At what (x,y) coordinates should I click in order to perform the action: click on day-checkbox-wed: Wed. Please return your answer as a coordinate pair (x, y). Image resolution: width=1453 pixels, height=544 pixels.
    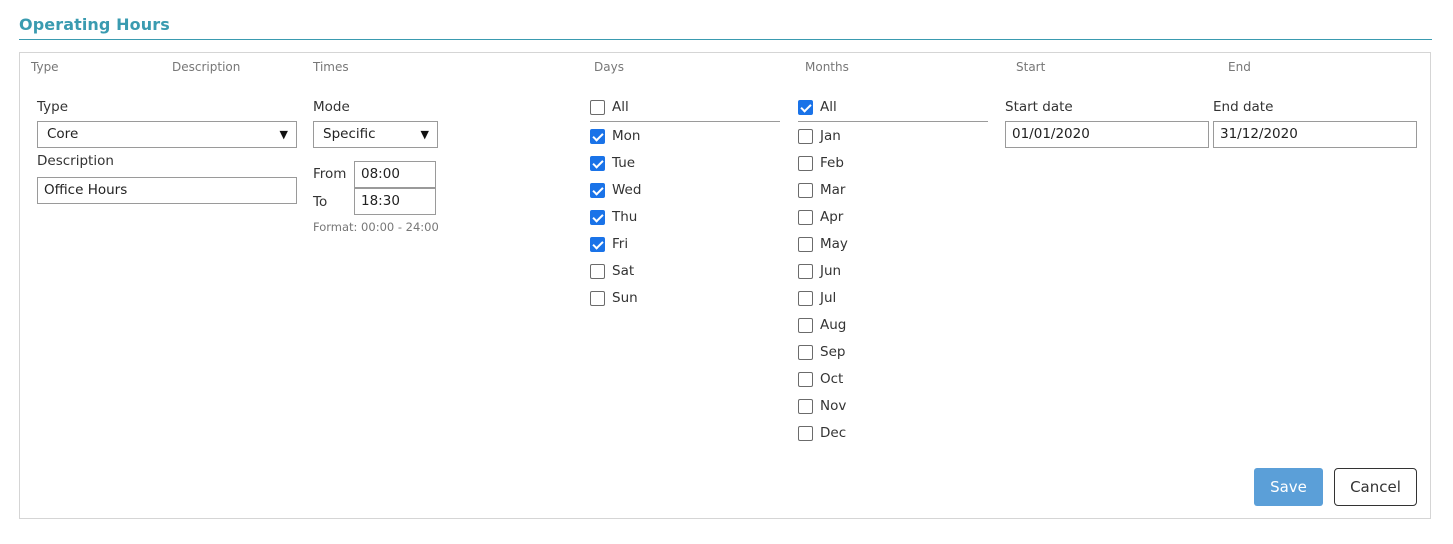
    Looking at the image, I should click on (615, 190).